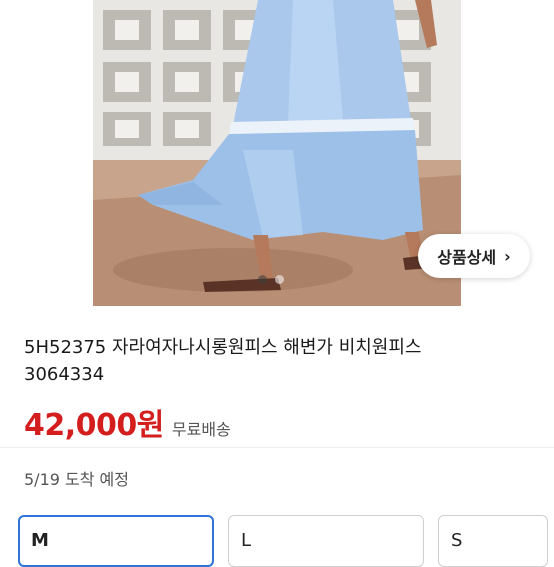 The height and width of the screenshot is (567, 554). I want to click on pagination-dot-active, so click(262, 279).